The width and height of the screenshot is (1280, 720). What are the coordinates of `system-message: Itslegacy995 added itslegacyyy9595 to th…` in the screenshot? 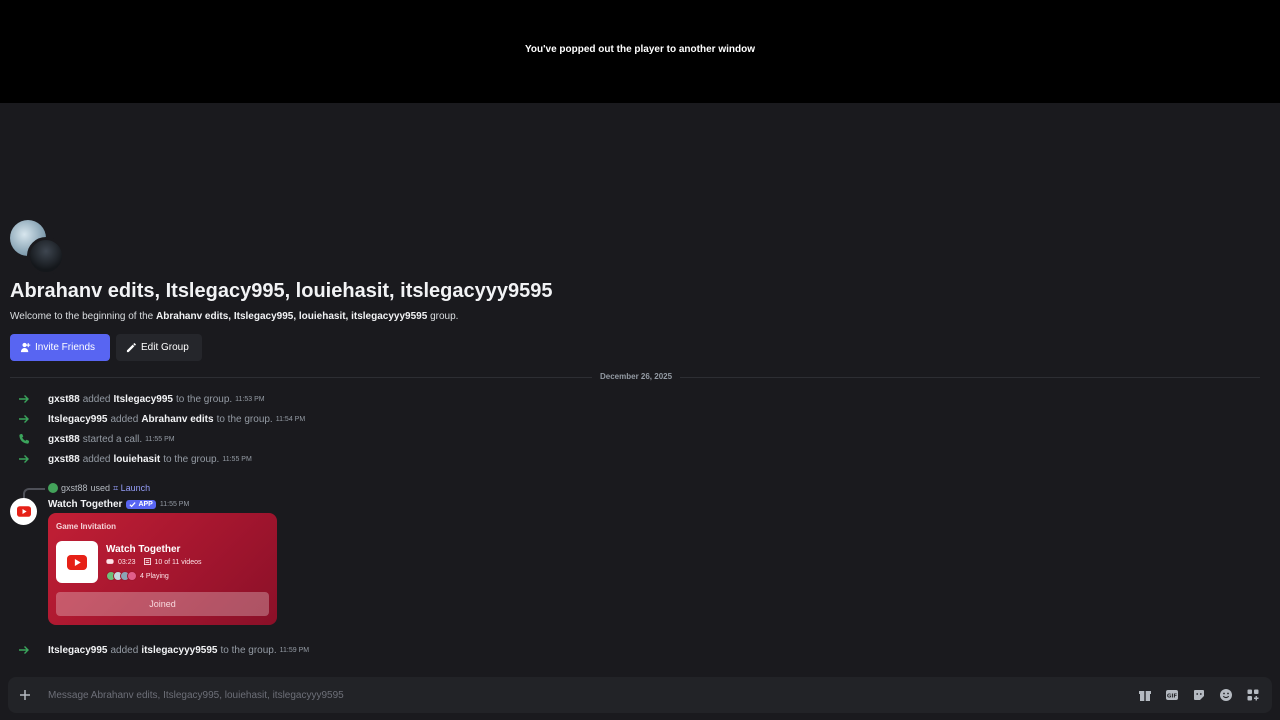 It's located at (163, 650).